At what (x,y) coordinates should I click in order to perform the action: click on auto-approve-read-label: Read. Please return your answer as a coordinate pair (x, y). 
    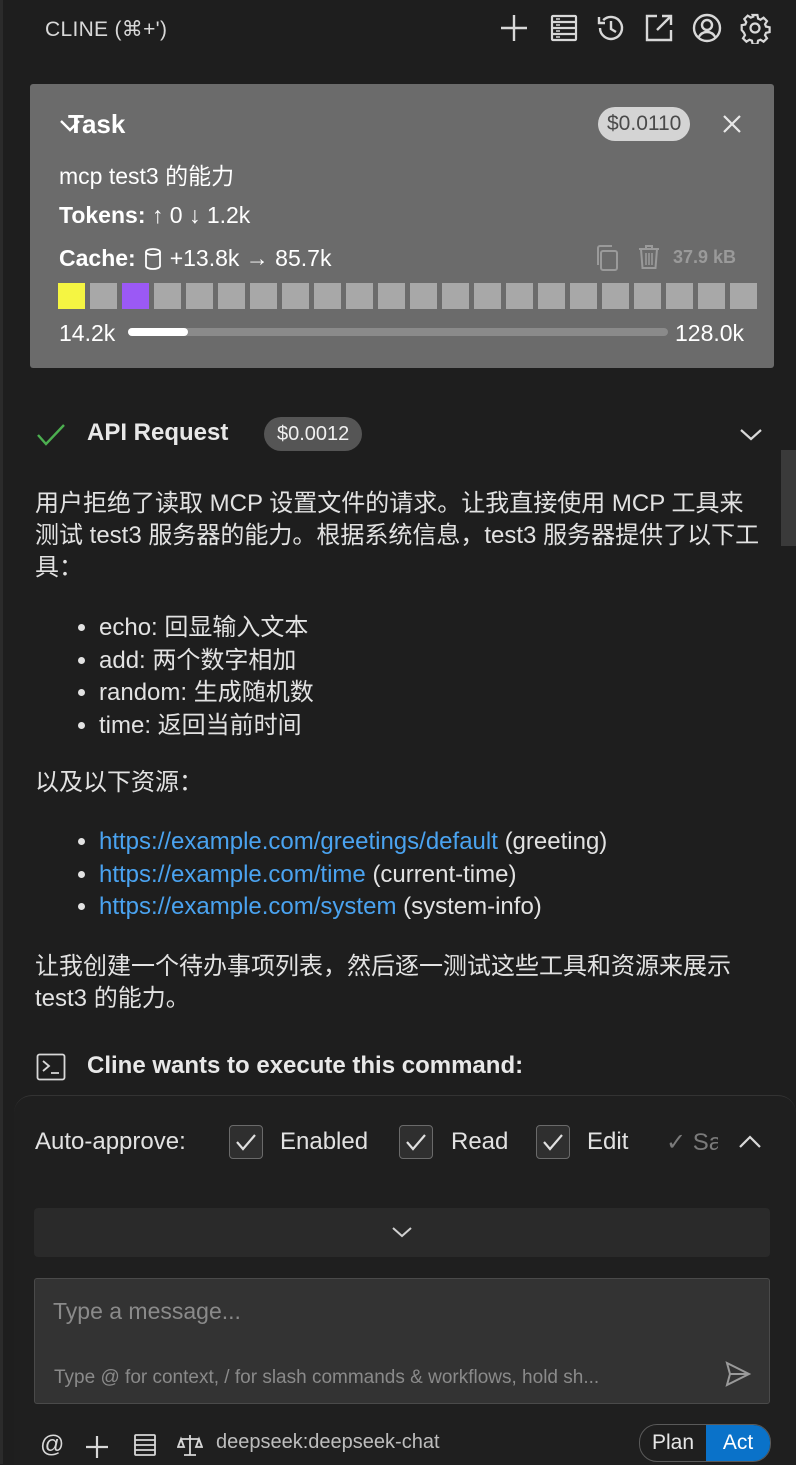
    Looking at the image, I should click on (479, 1142).